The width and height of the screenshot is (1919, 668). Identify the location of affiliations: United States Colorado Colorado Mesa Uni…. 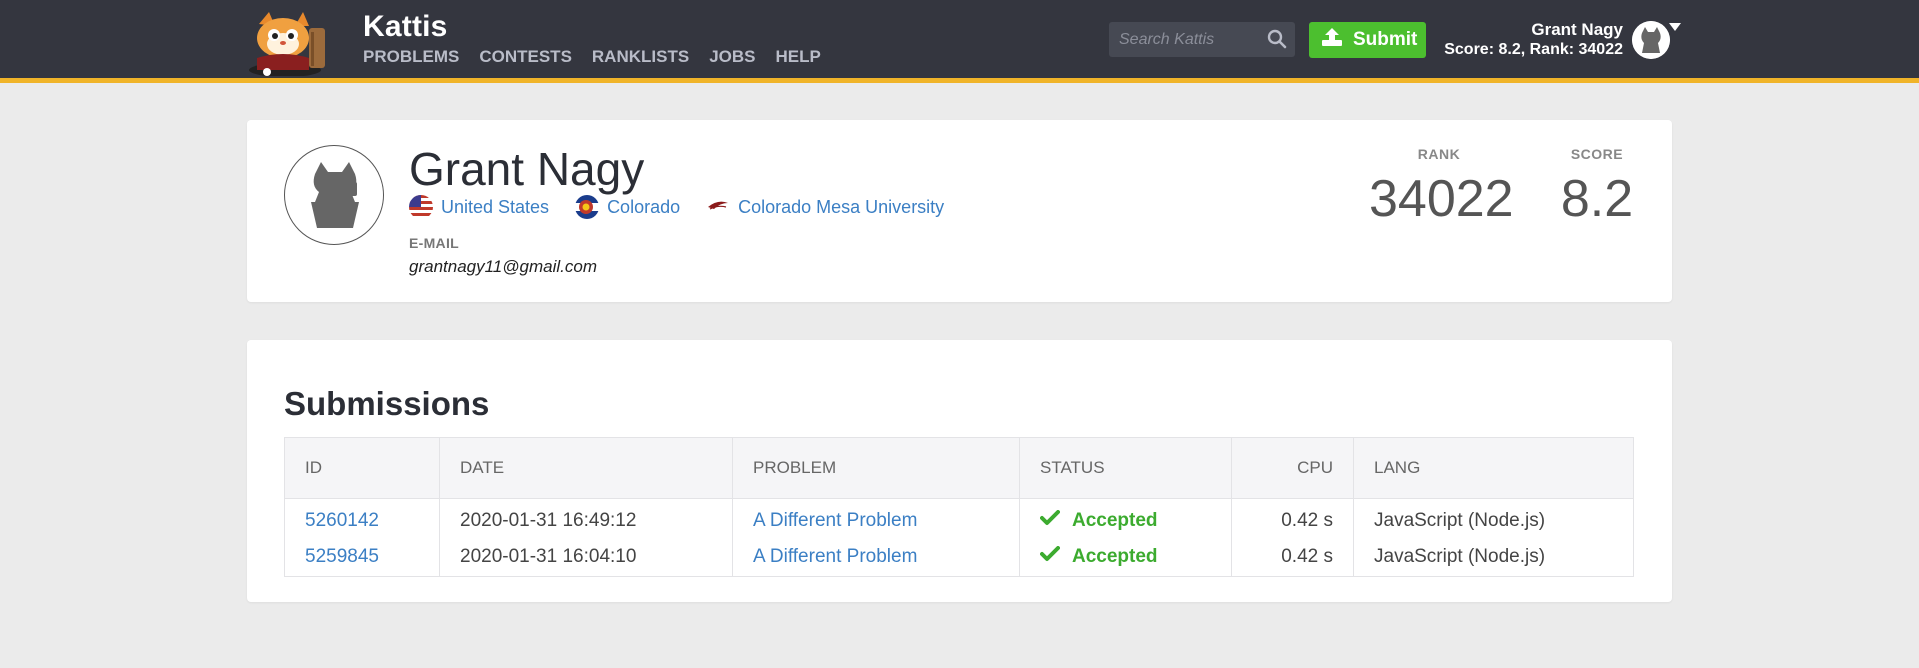
(689, 207).